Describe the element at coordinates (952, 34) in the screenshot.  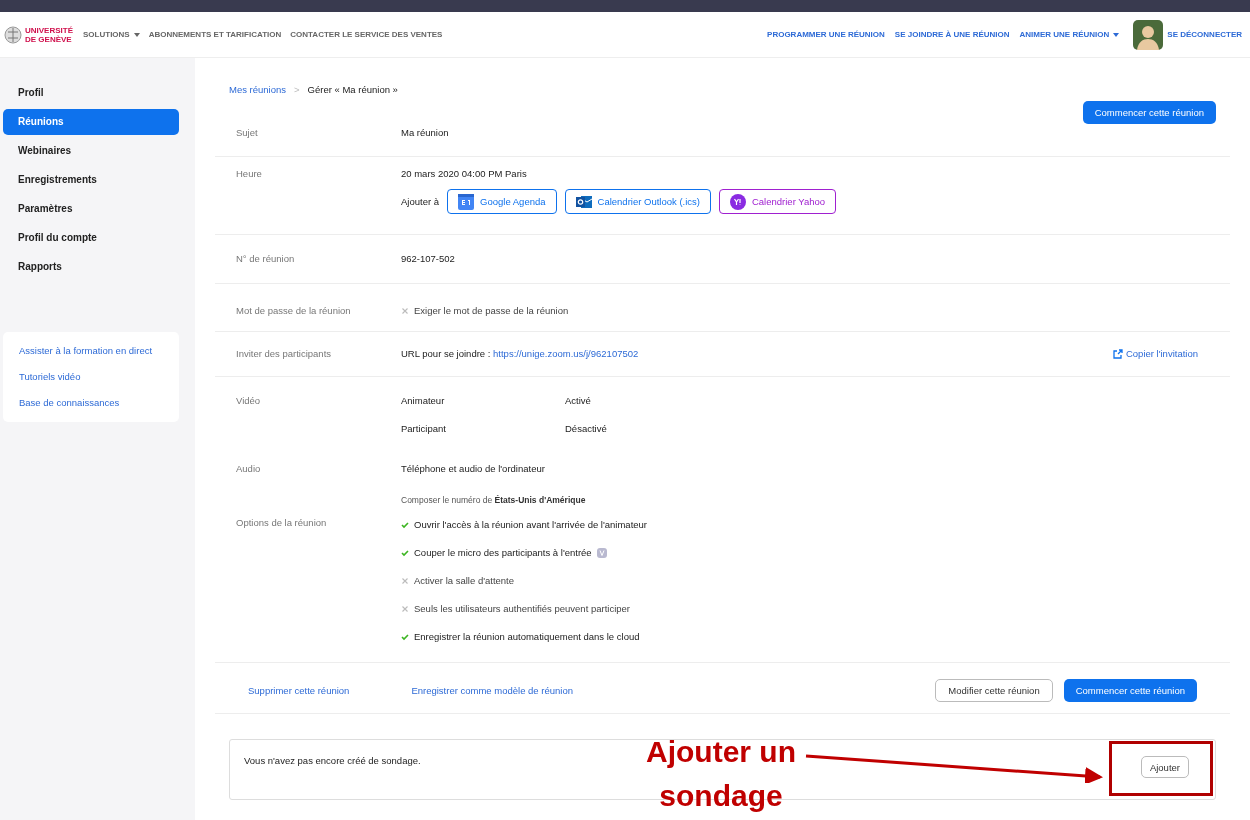
I see `nav-link: SE JOINDRE À UNE RÉUNION` at that location.